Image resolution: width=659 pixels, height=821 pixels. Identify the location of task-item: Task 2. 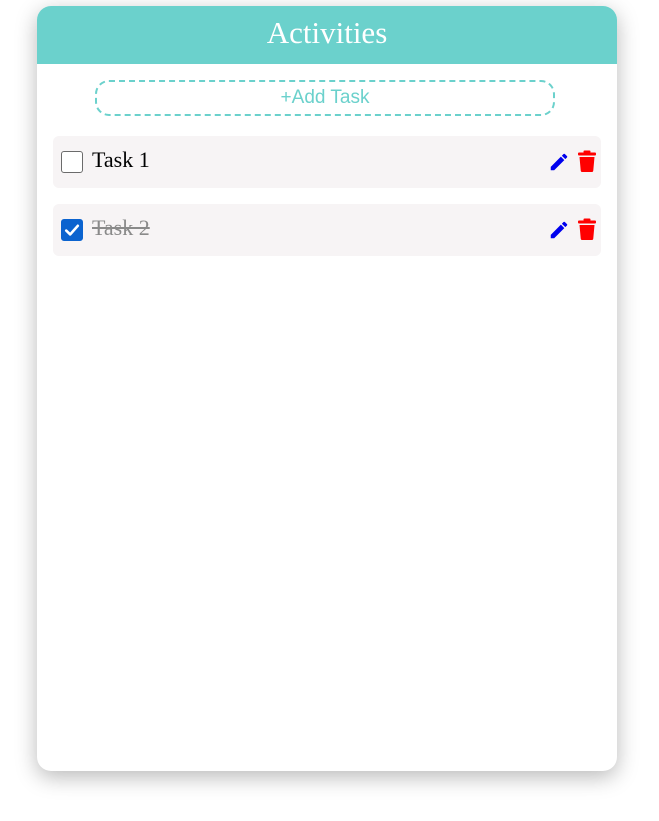
(327, 230).